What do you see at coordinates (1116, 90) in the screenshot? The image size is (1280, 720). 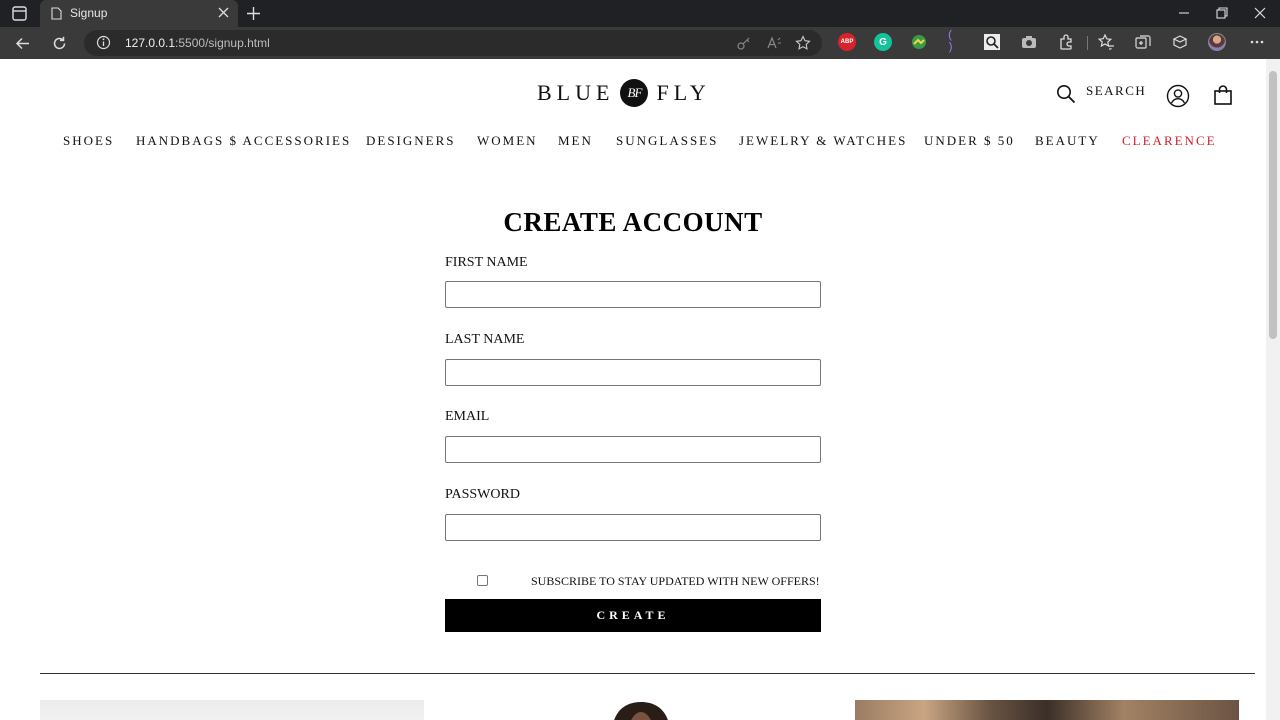 I see `search-label: SEARCH` at bounding box center [1116, 90].